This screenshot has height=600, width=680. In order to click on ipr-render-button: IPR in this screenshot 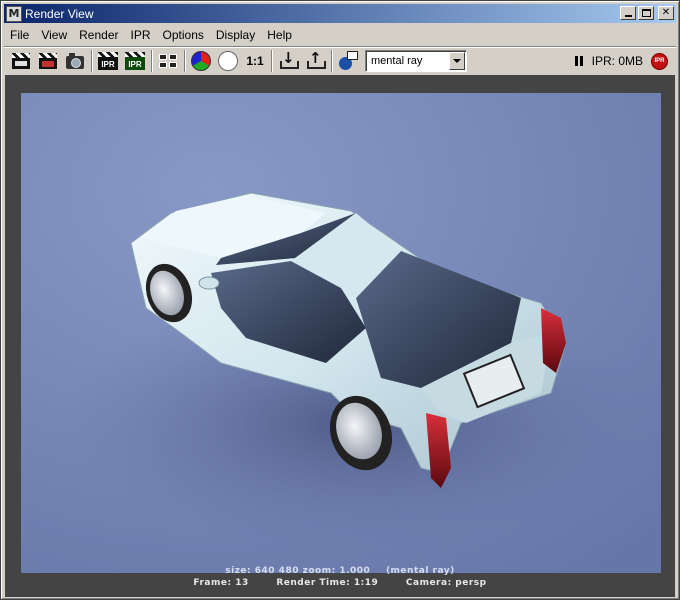, I will do `click(108, 61)`.